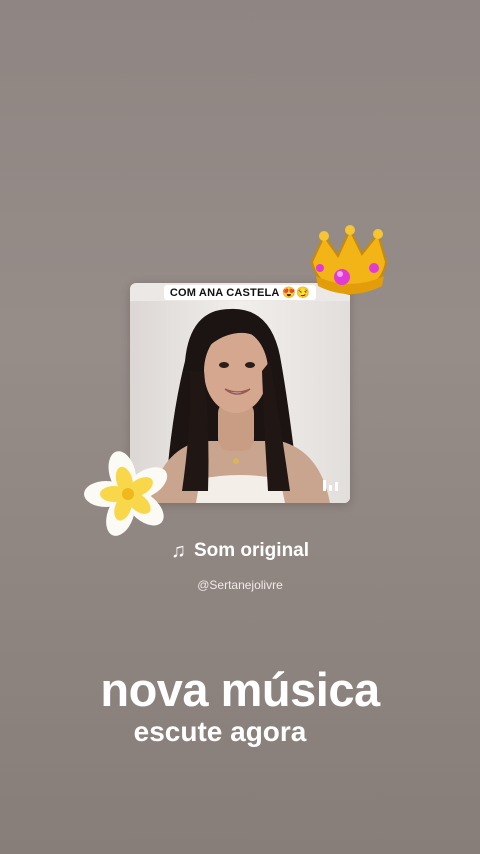 The width and height of the screenshot is (480, 854). I want to click on flower-sticker, so click(128, 494).